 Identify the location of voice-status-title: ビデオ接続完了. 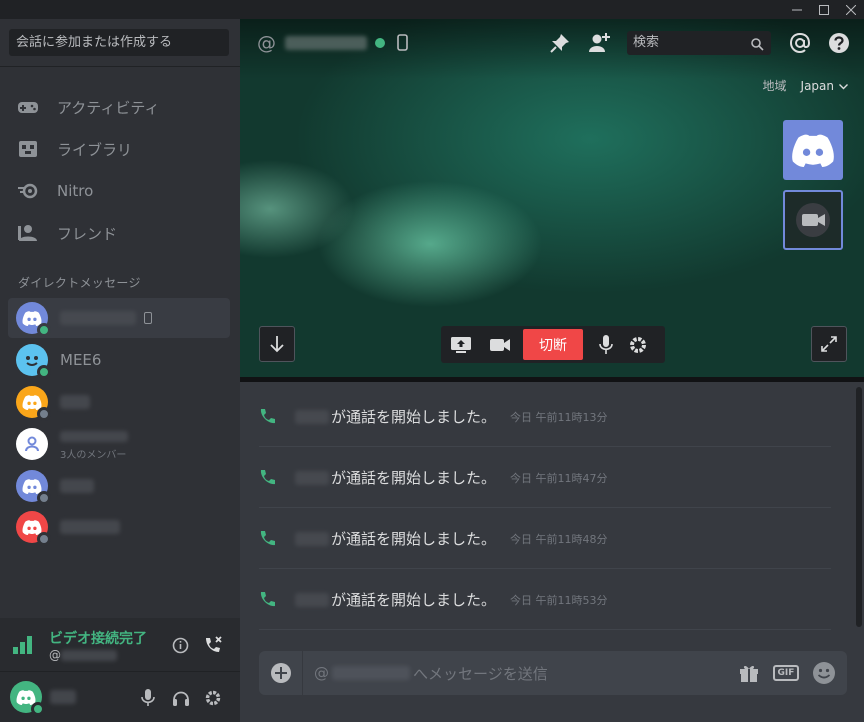
(98, 639).